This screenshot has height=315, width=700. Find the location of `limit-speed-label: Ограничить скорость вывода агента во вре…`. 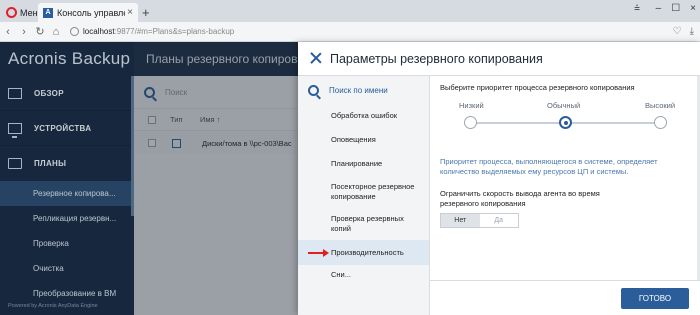

limit-speed-label: Ограничить скорость вывода агента во вре… is located at coordinates (520, 198).